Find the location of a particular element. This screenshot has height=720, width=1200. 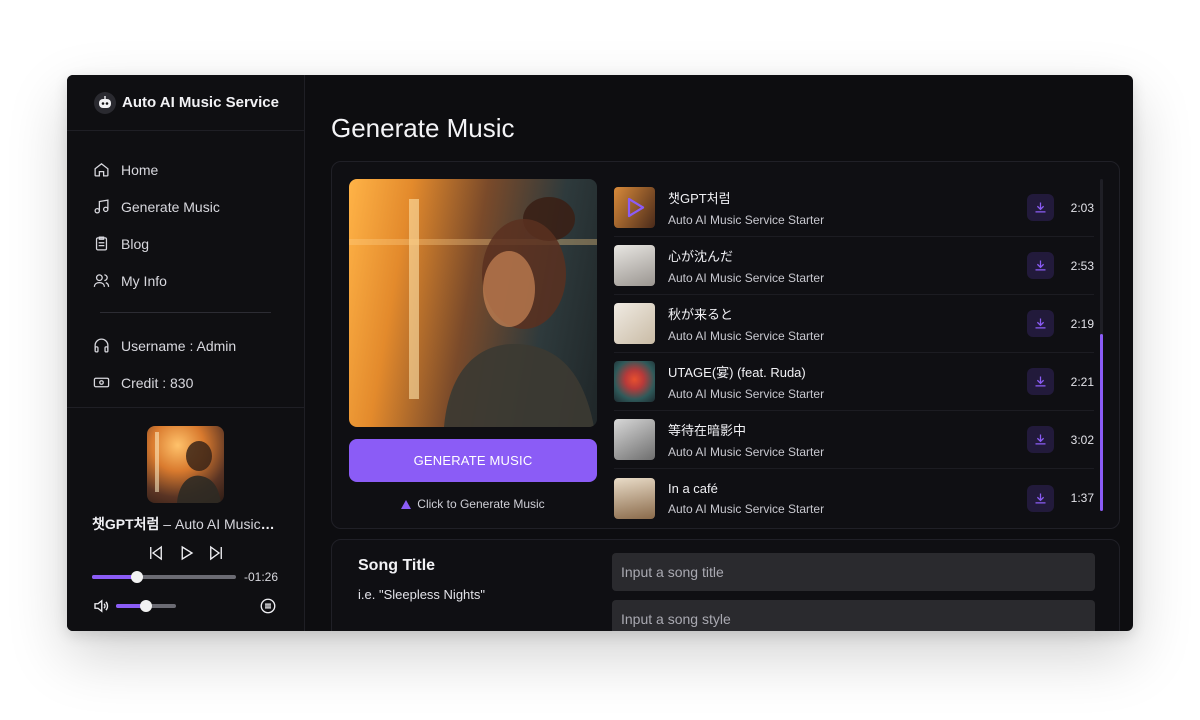

song-title-input is located at coordinates (853, 572).